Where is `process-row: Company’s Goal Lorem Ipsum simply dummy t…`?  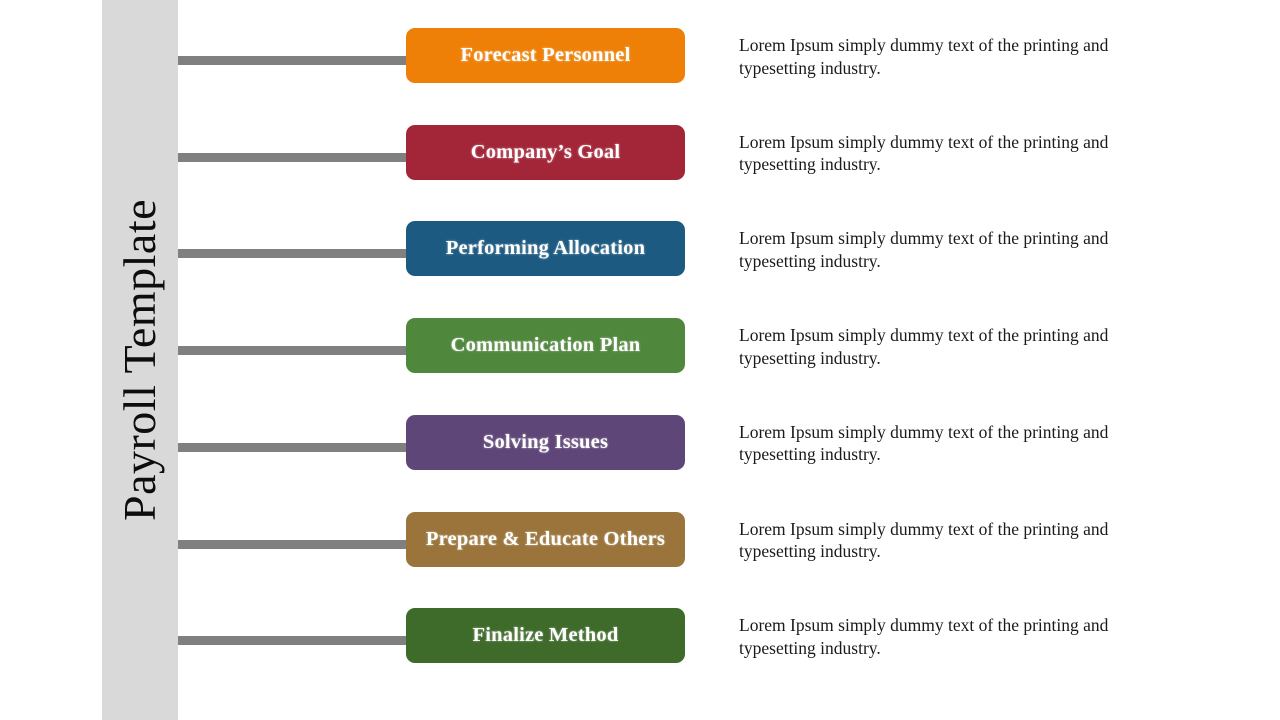 process-row: Company’s Goal Lorem Ipsum simply dummy t… is located at coordinates (640, 157).